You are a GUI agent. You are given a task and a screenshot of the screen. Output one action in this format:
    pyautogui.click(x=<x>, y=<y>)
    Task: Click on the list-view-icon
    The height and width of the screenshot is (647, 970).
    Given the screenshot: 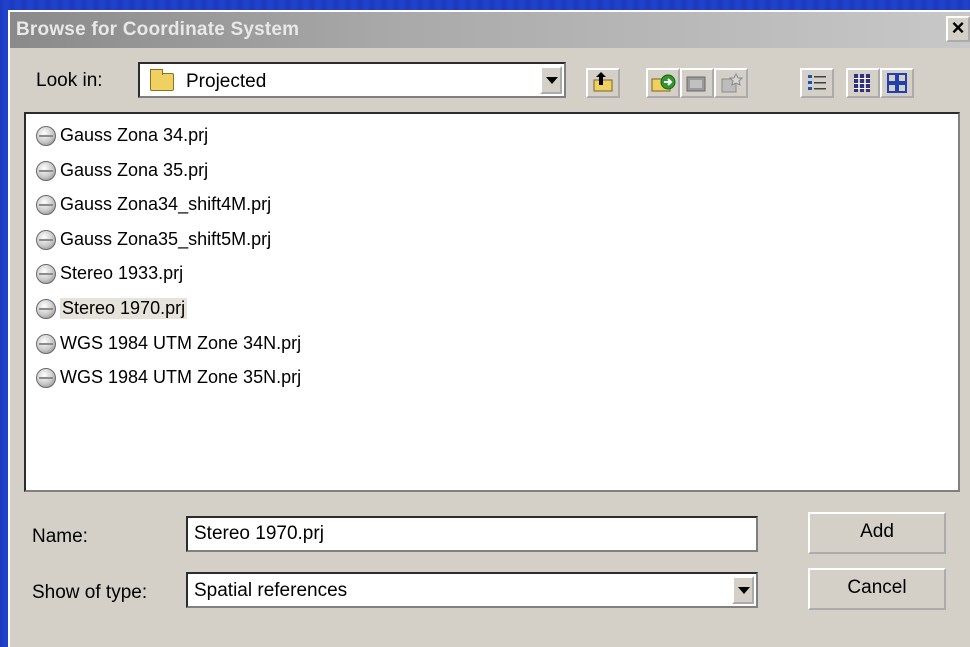 What is the action you would take?
    pyautogui.click(x=817, y=82)
    